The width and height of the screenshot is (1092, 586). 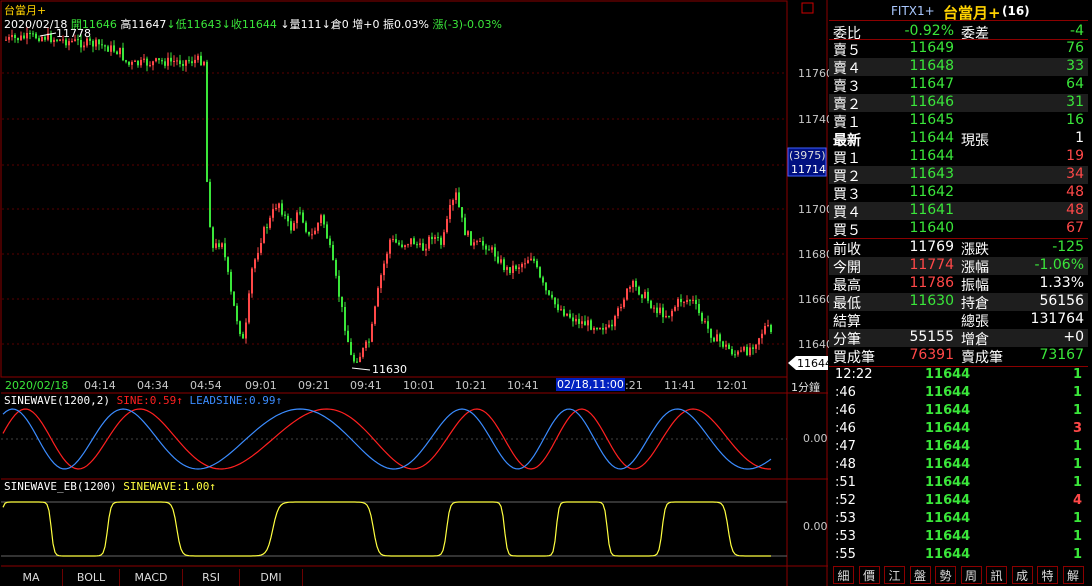 What do you see at coordinates (958, 175) in the screenshot?
I see `bid-row: 買２ 11643 34` at bounding box center [958, 175].